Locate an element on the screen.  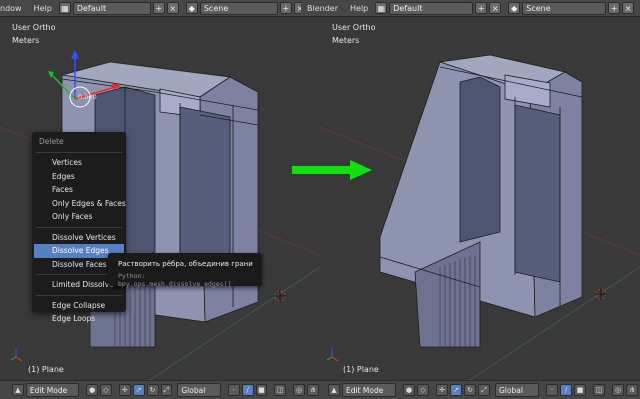
menu-item-dissolve-vertices: Dissolve Vertices is located at coordinates (79, 238).